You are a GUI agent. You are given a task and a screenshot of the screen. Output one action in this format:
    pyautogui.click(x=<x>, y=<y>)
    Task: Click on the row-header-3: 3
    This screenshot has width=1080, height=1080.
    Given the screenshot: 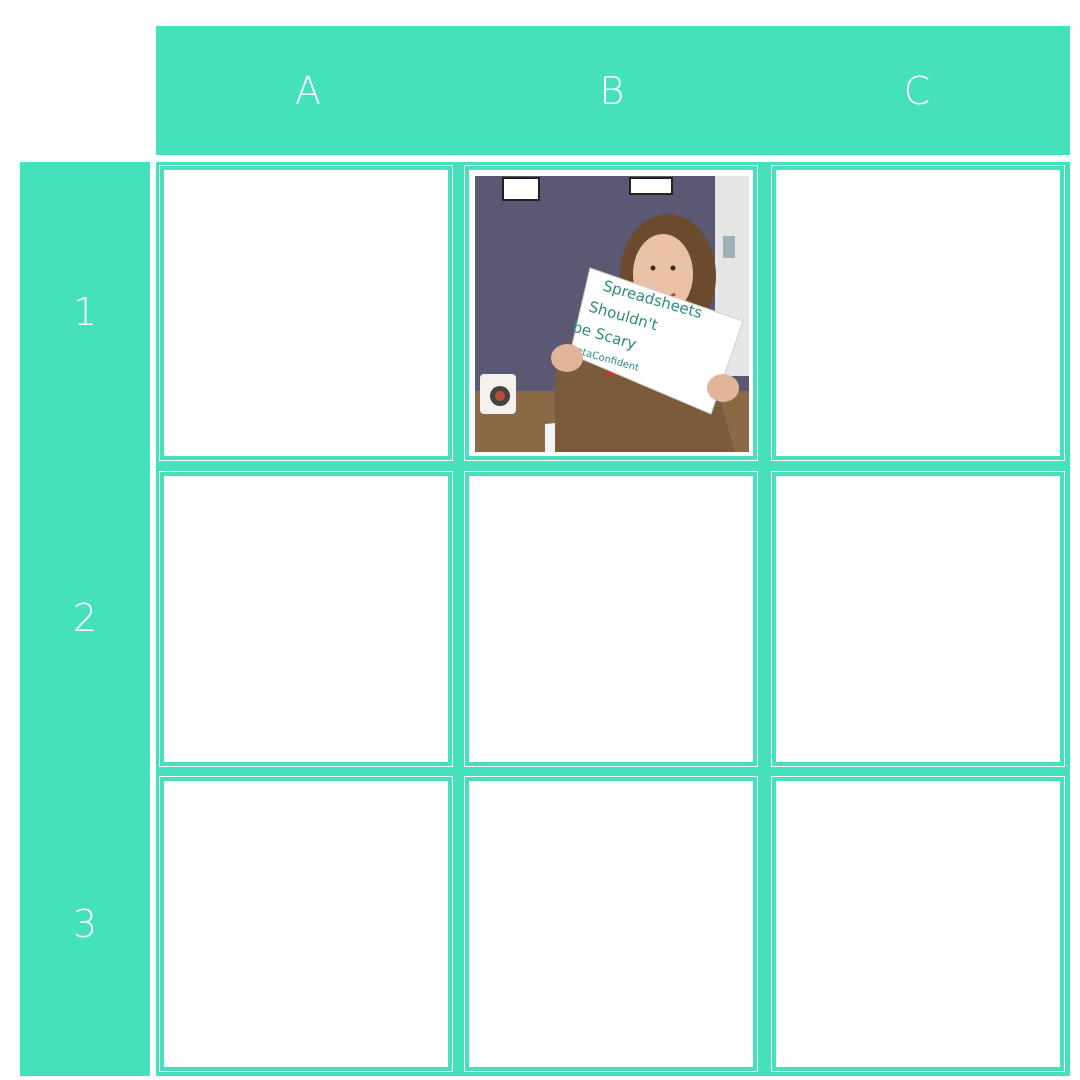 What is the action you would take?
    pyautogui.click(x=85, y=924)
    